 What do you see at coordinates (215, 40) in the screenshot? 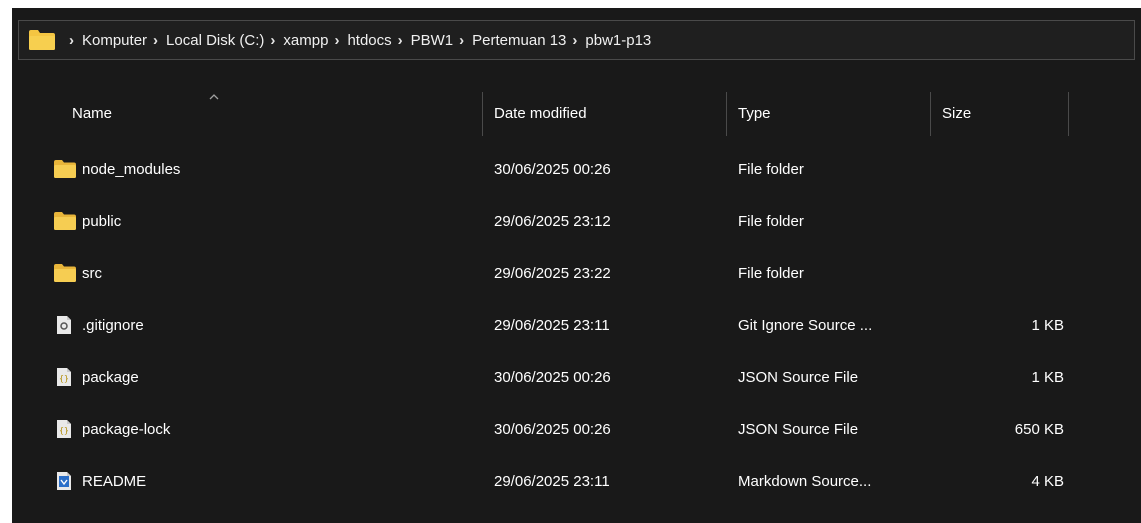
I see `breadcrumb-item: Local Disk (C:)` at bounding box center [215, 40].